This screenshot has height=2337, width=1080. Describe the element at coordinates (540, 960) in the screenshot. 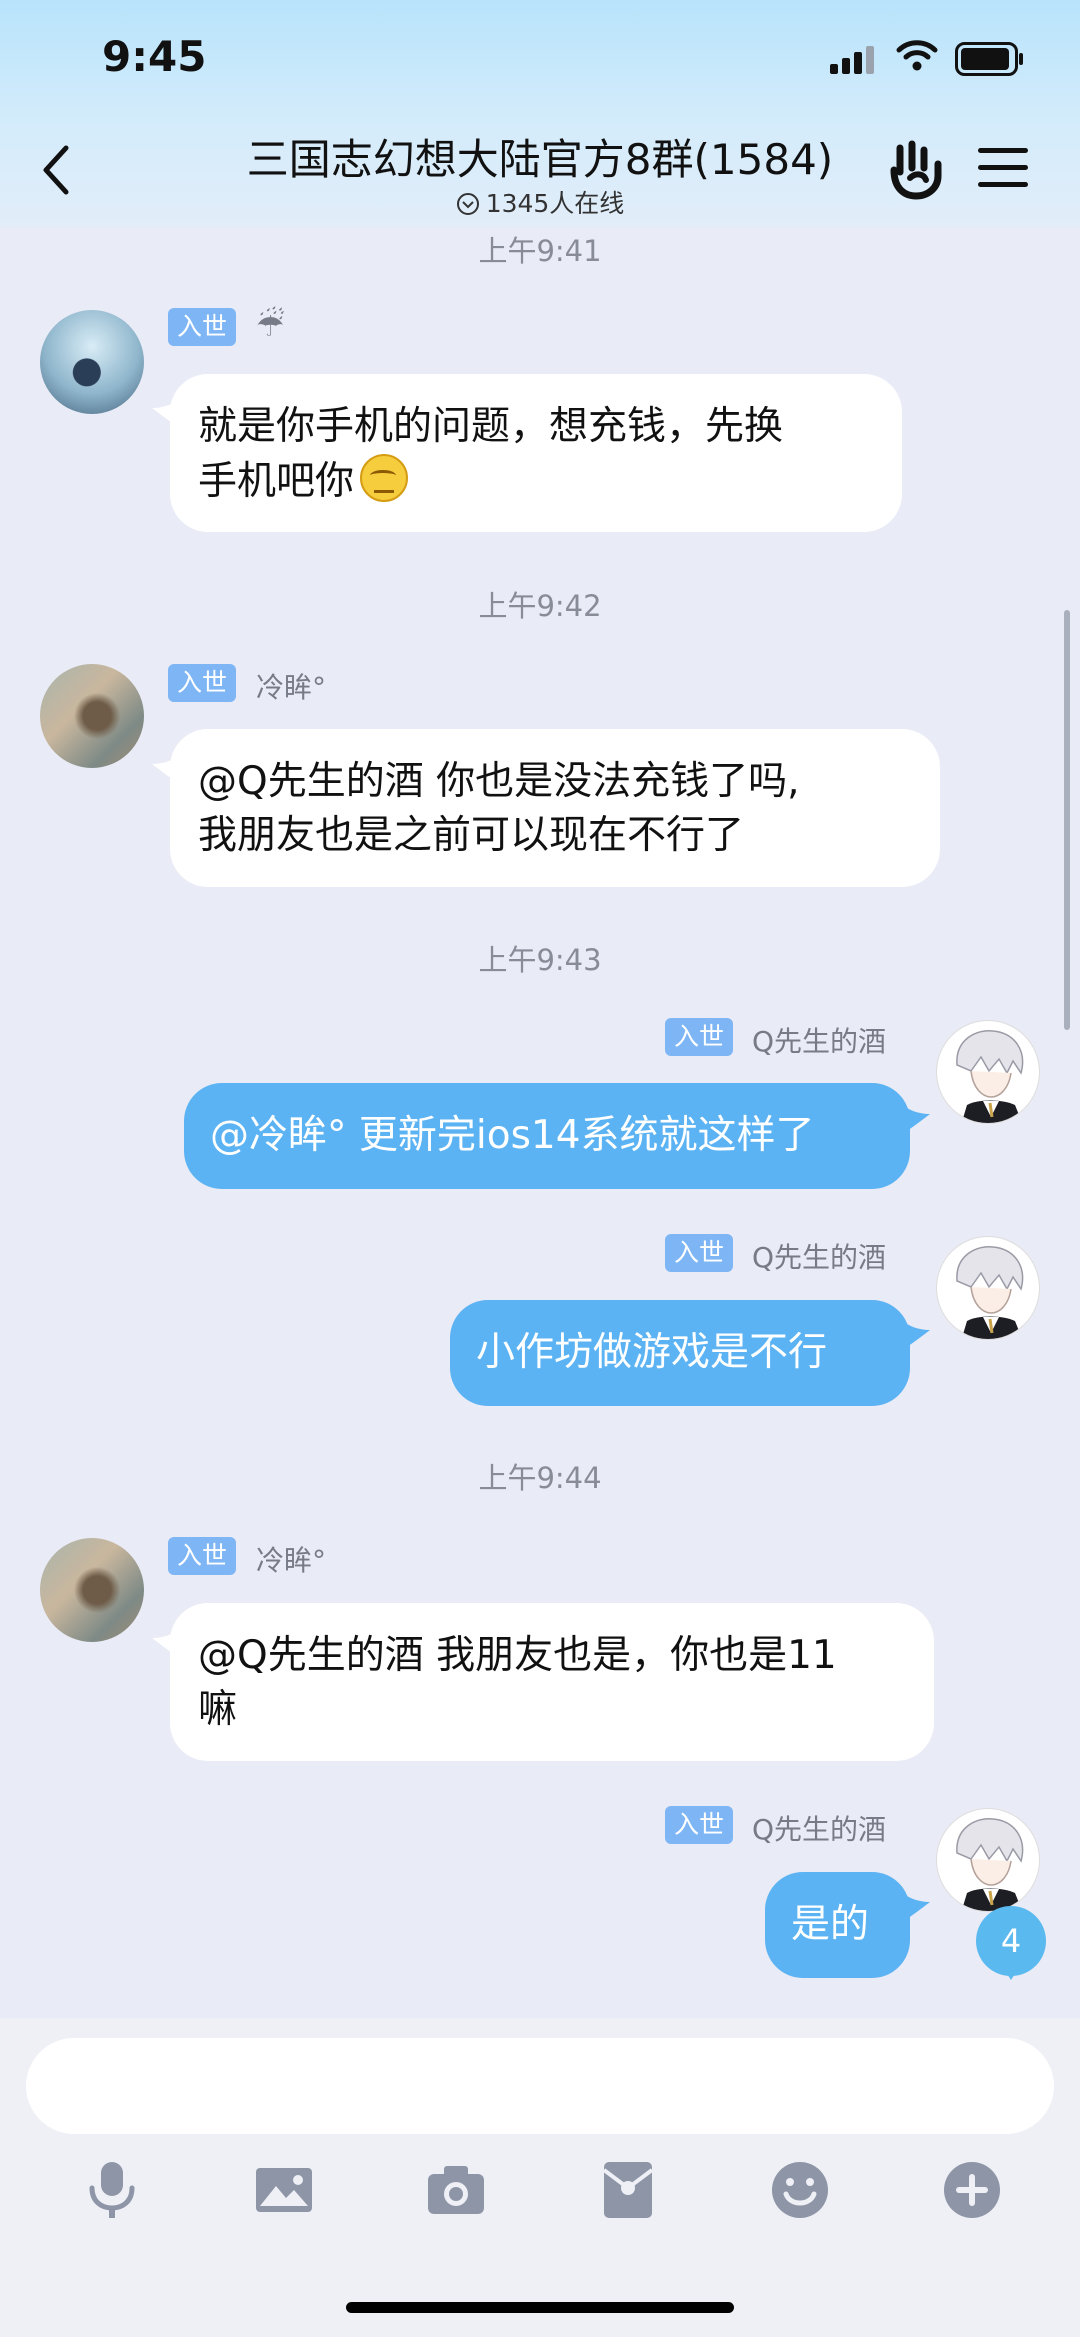

I see `timestamp: 上午9:43` at that location.